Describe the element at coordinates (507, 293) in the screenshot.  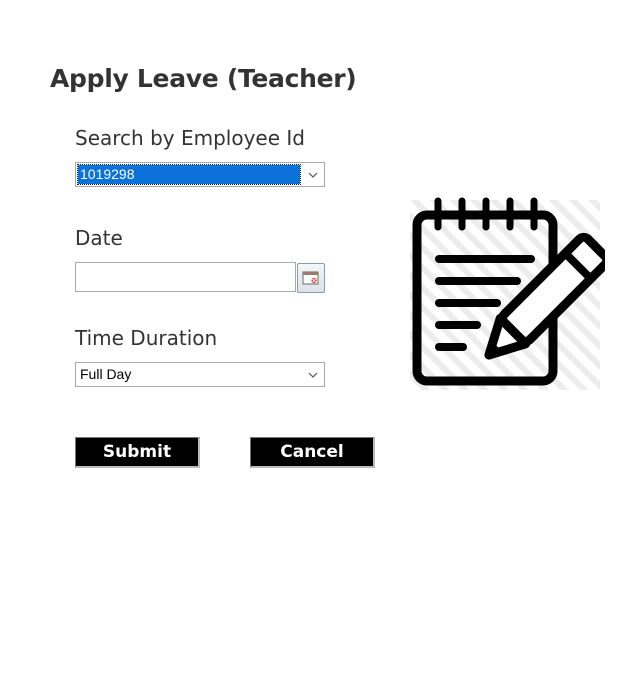
I see `notepad-pencil-icon` at that location.